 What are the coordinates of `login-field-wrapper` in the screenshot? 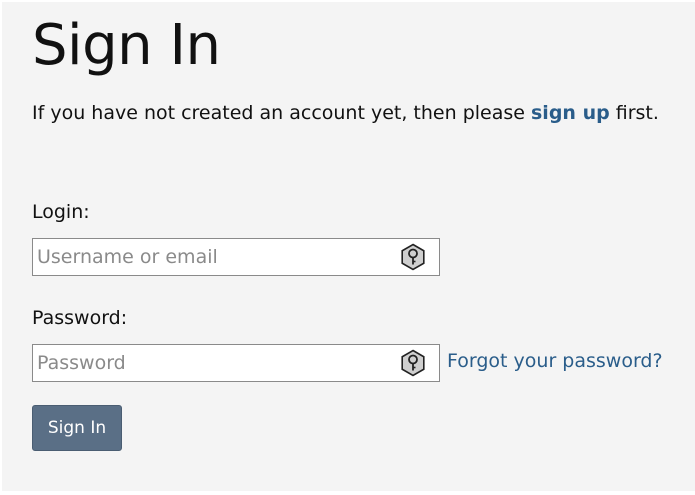 It's located at (236, 257).